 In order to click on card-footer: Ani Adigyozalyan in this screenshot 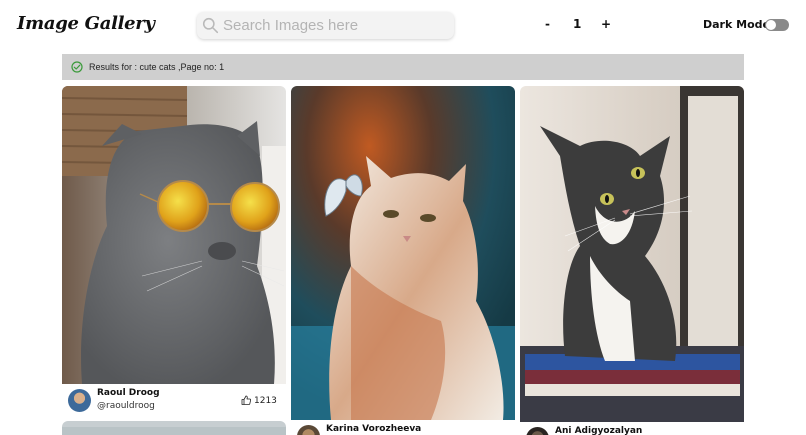, I will do `click(632, 428)`.